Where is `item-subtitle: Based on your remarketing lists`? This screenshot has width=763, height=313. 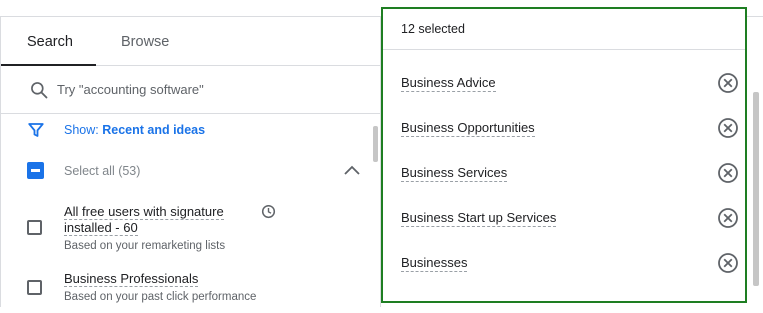 item-subtitle: Based on your remarketing lists is located at coordinates (145, 246).